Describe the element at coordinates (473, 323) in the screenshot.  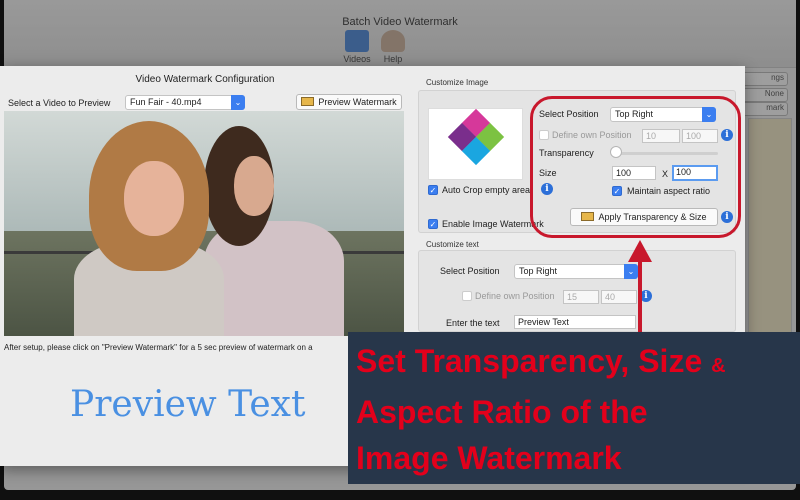
I see `enter-text-label: Enter the text` at that location.